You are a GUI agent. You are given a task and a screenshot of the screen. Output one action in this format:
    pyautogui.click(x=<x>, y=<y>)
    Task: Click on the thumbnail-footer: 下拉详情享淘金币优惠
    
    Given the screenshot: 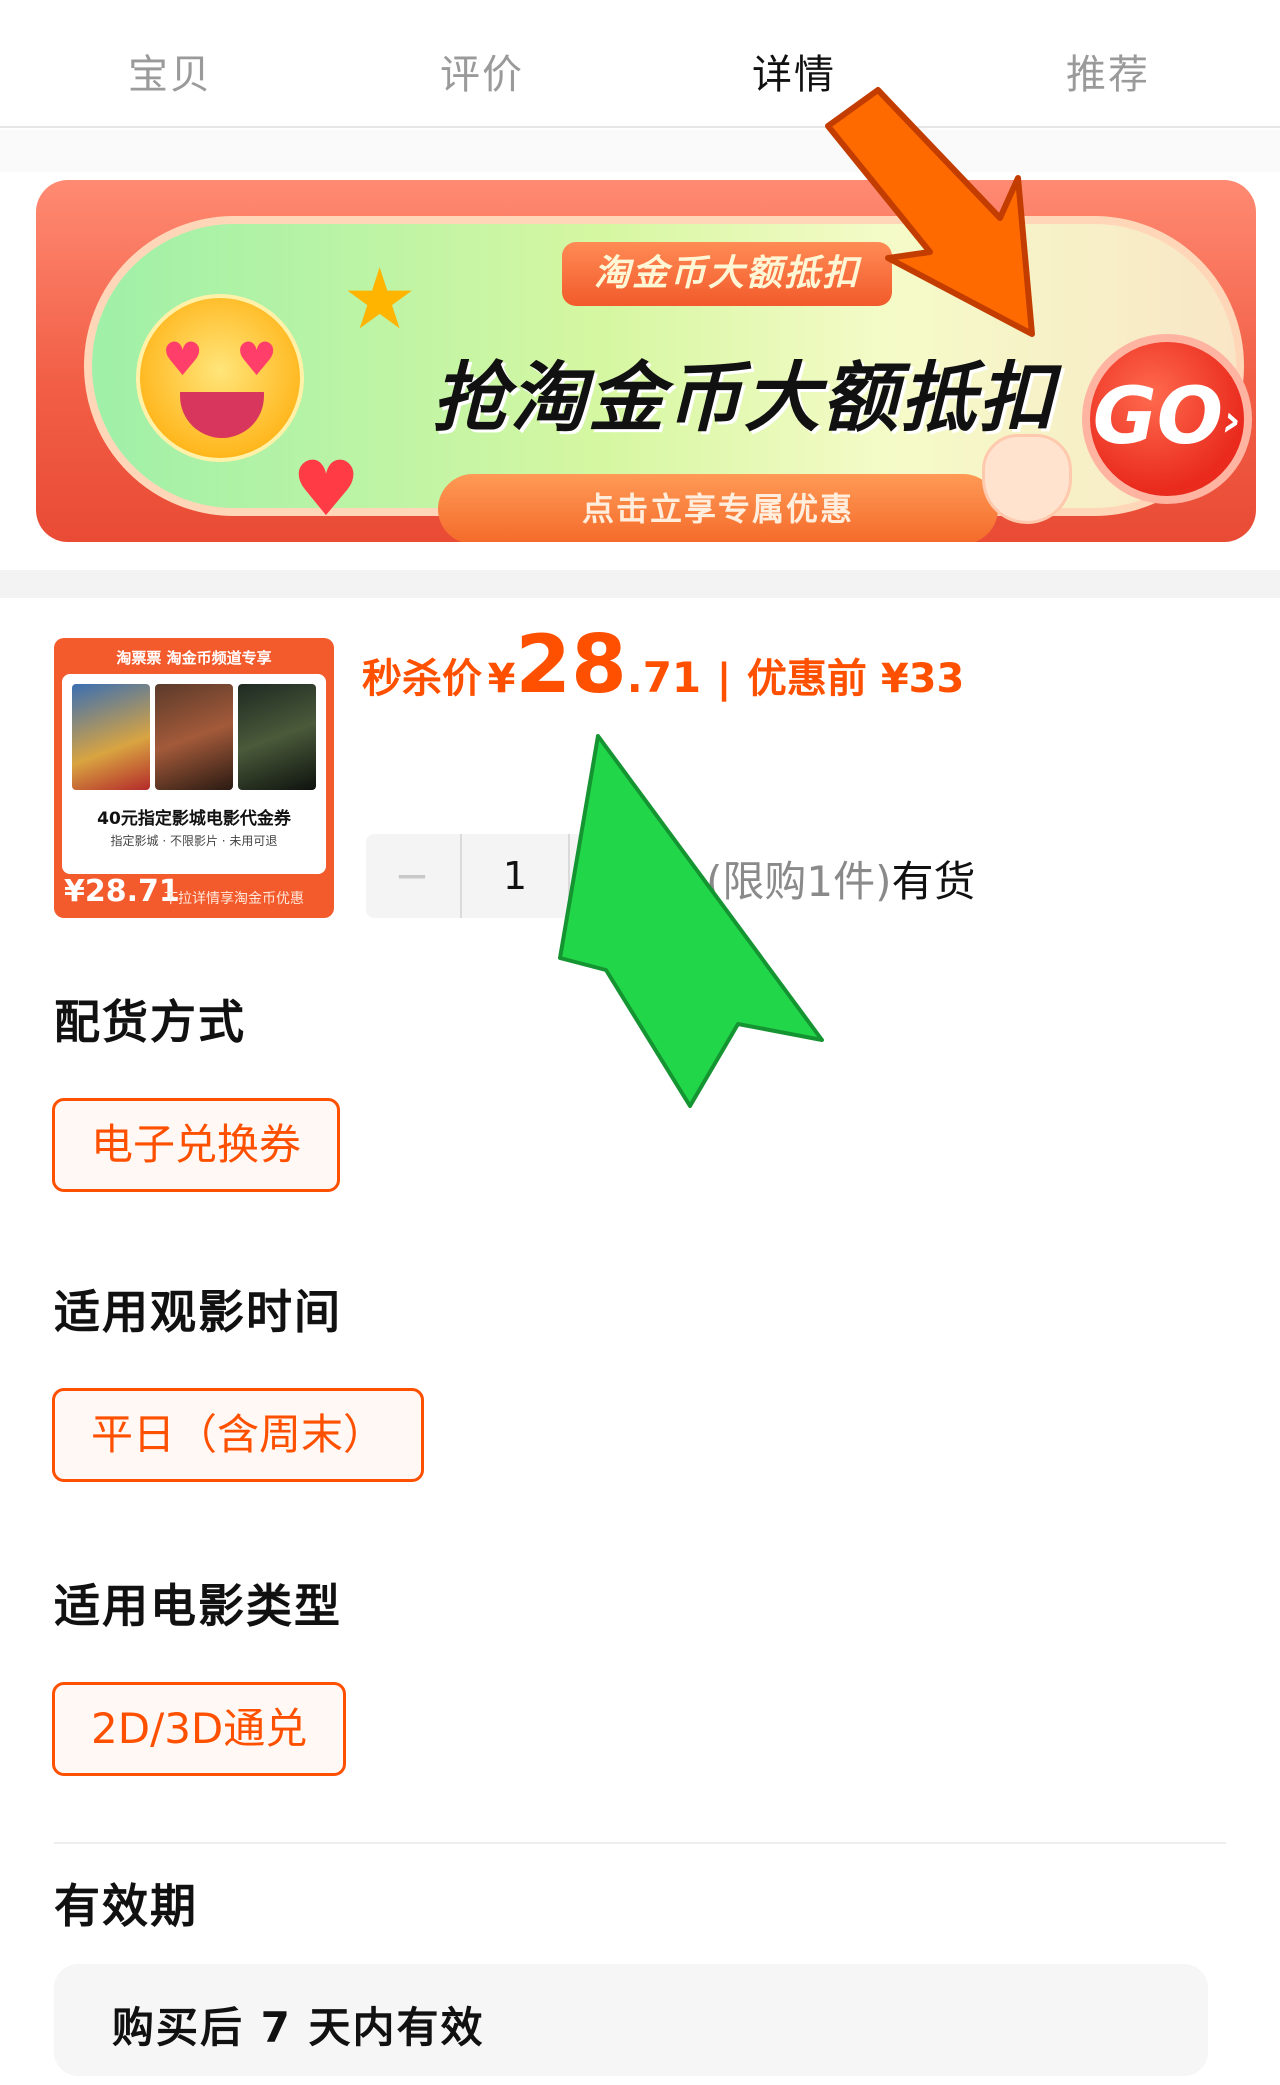 What is the action you would take?
    pyautogui.click(x=234, y=899)
    